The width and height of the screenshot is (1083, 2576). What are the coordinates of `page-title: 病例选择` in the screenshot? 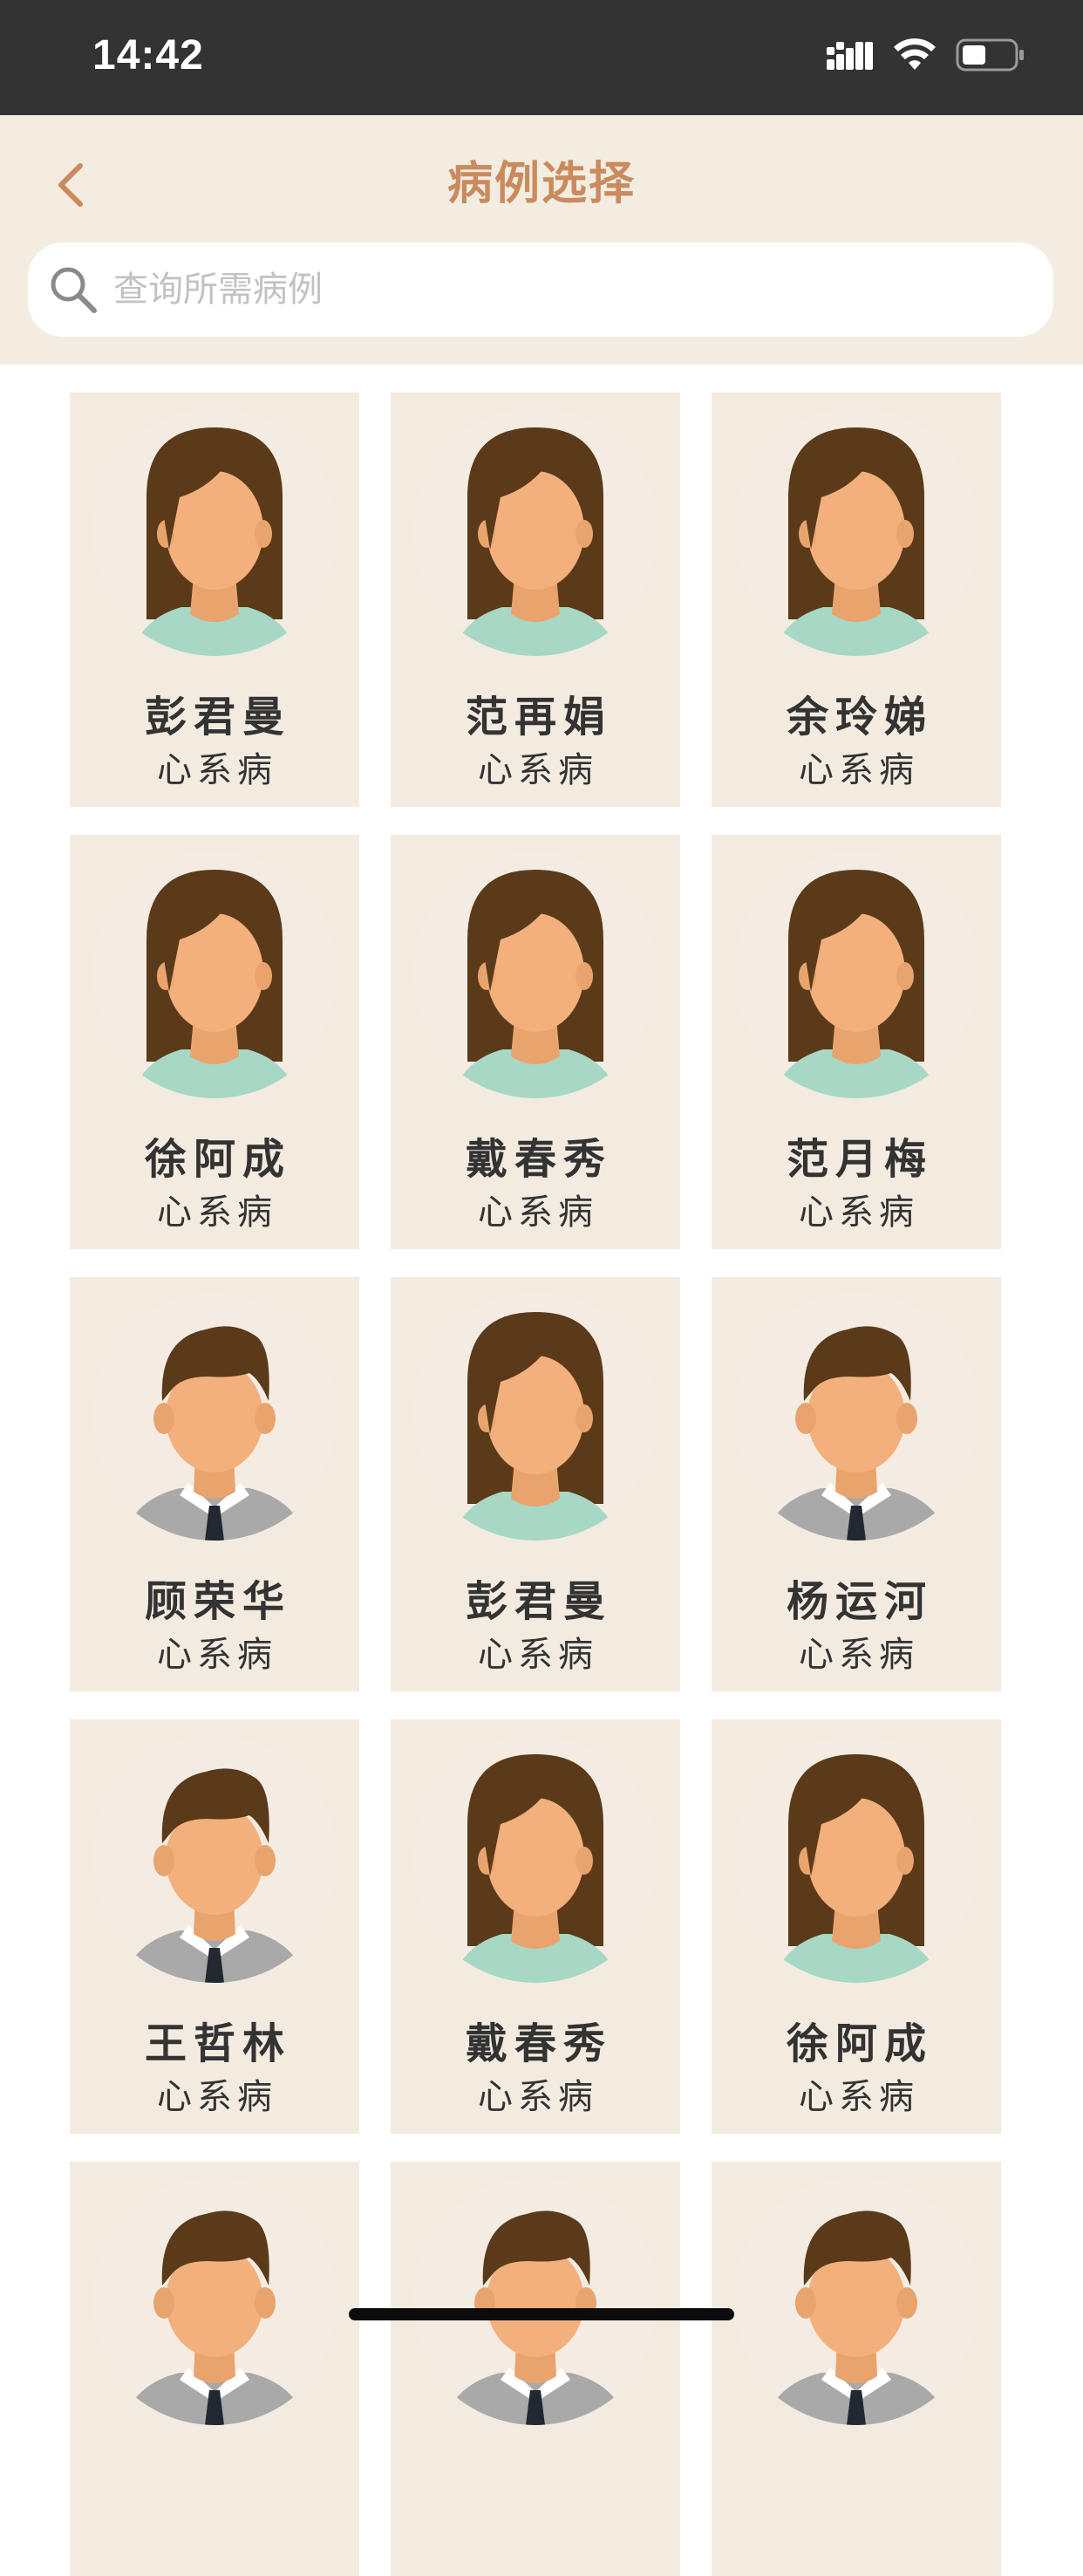 It's located at (541, 184).